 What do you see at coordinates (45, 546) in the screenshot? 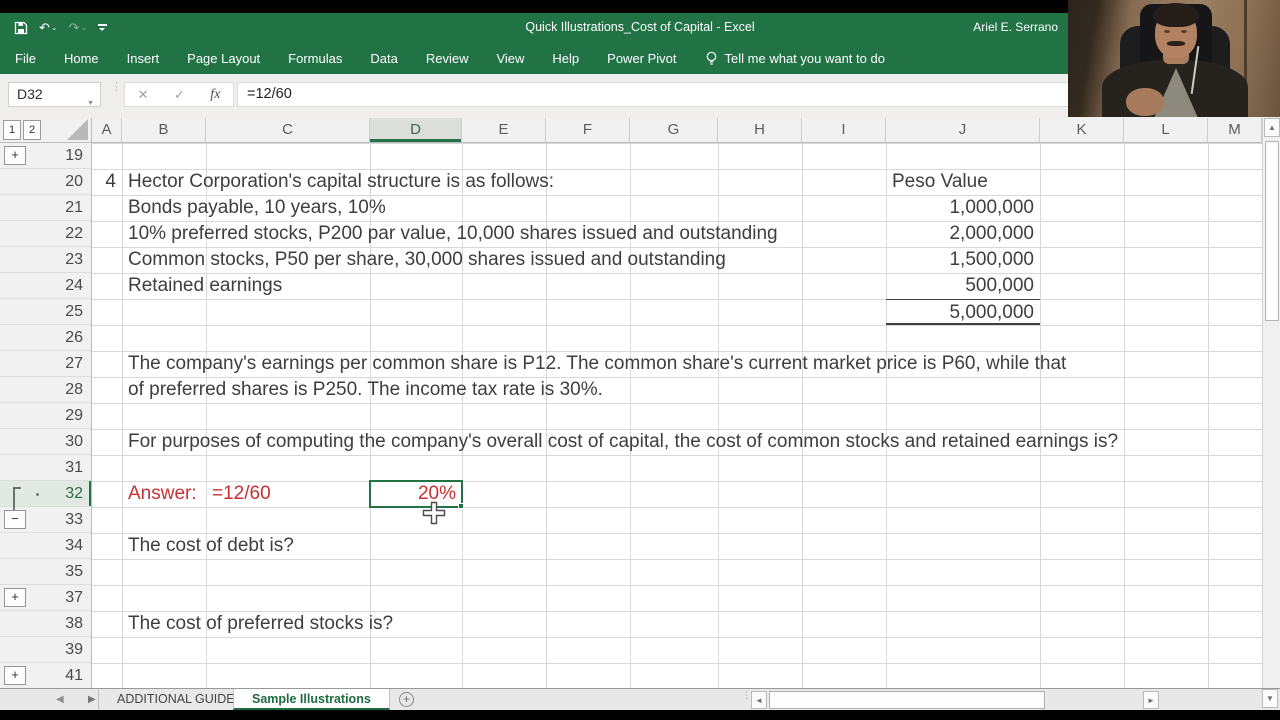
I see `row-header-34: 34` at bounding box center [45, 546].